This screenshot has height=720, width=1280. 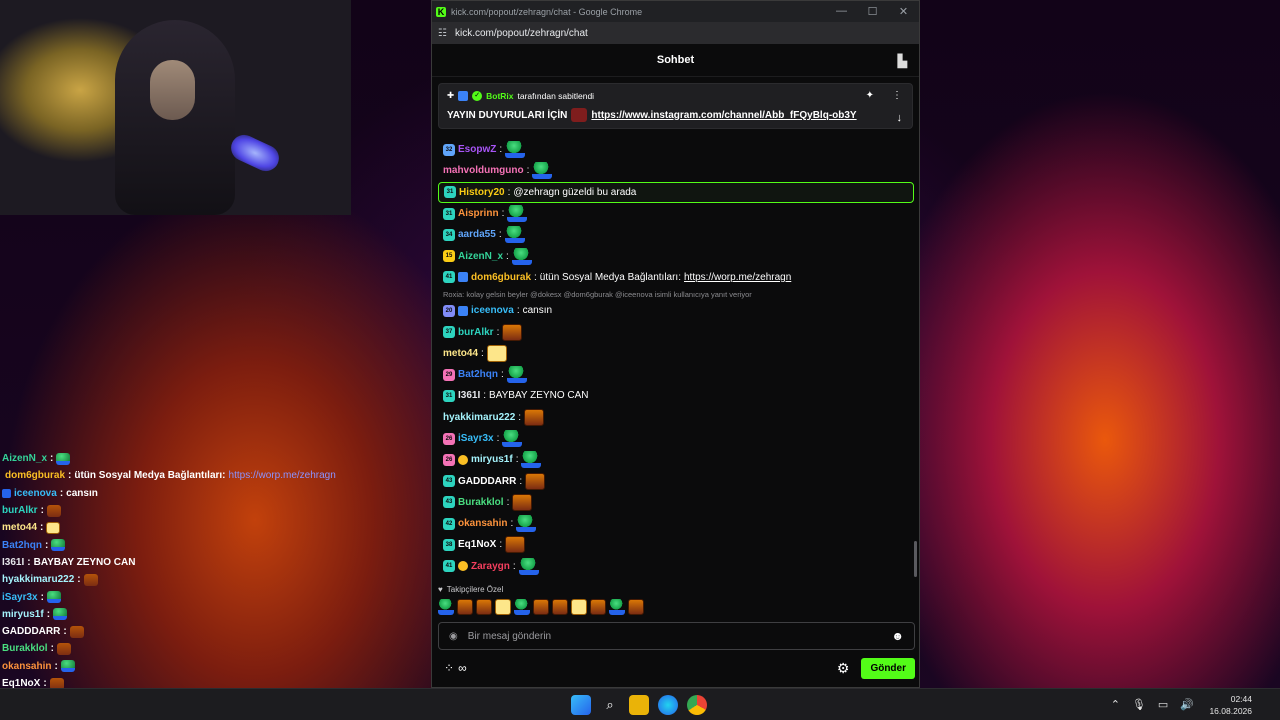 I want to click on search-icon: ⌕, so click(x=610, y=705).